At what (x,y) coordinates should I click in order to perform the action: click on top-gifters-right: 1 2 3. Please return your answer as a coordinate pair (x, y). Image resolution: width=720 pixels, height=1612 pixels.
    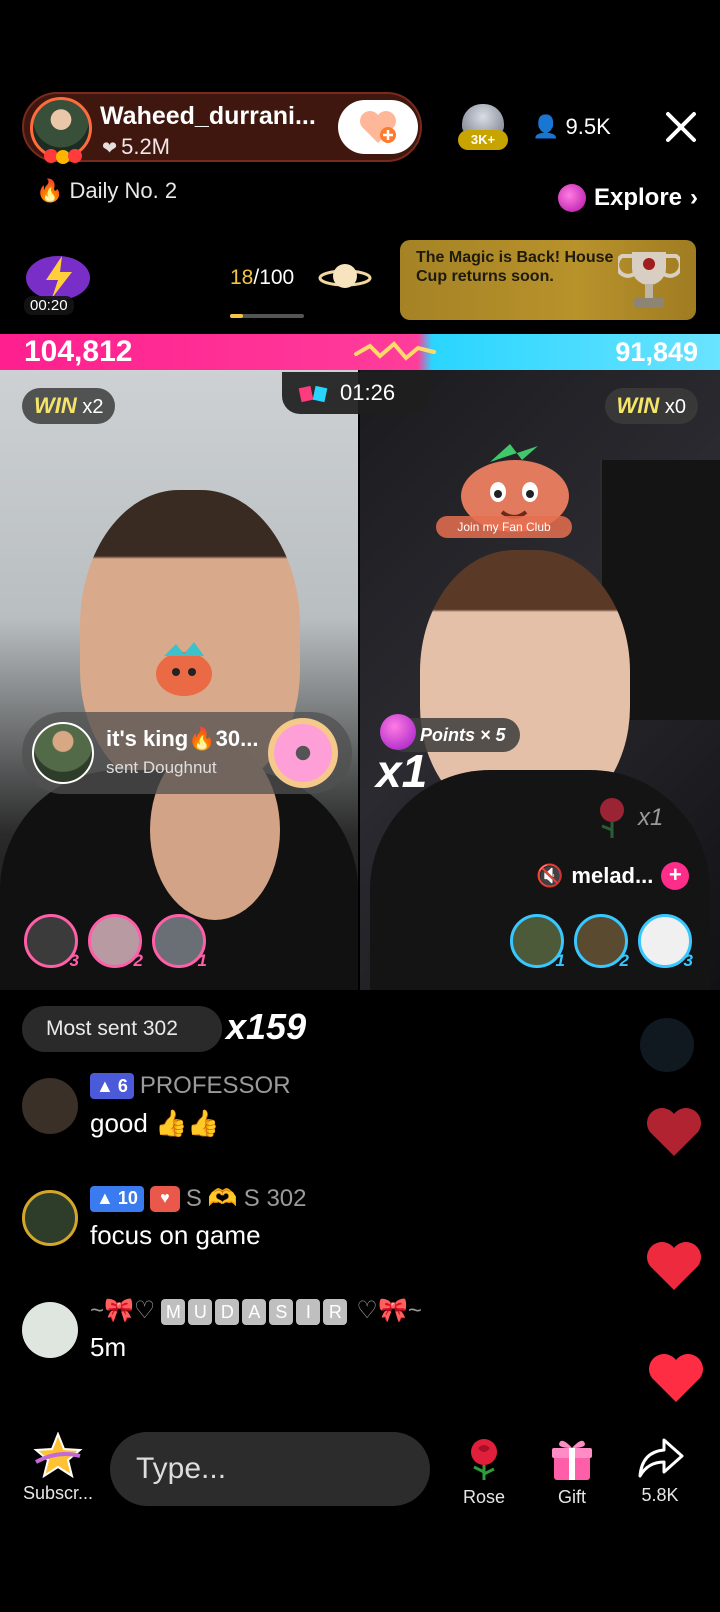
    Looking at the image, I should click on (601, 942).